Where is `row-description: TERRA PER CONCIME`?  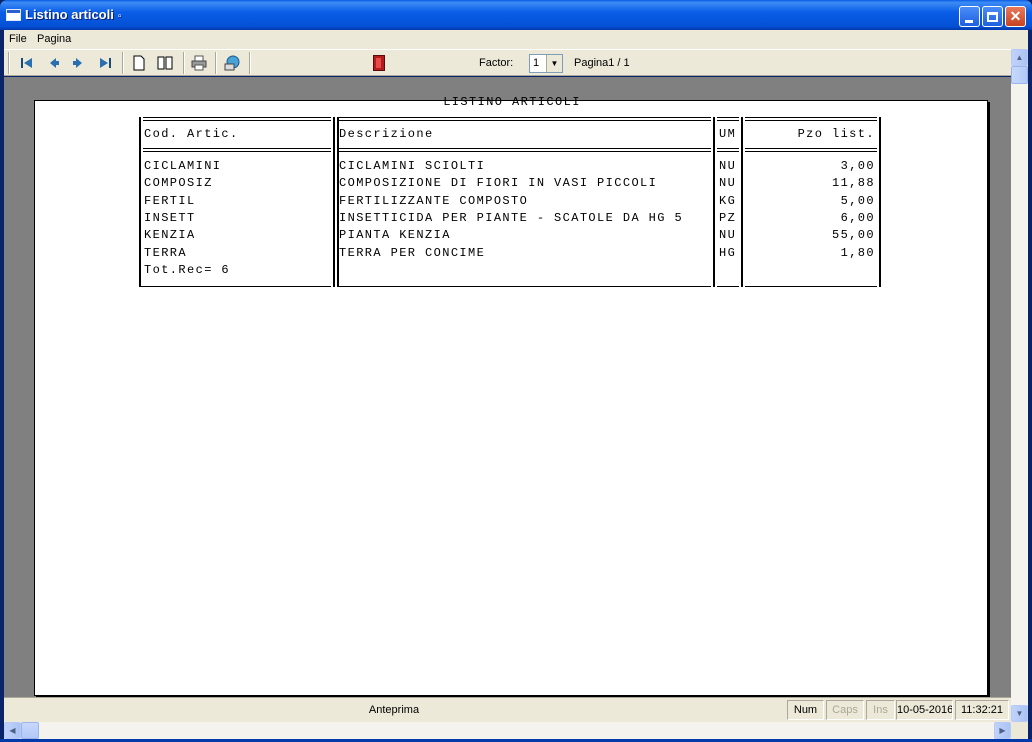 row-description: TERRA PER CONCIME is located at coordinates (412, 253).